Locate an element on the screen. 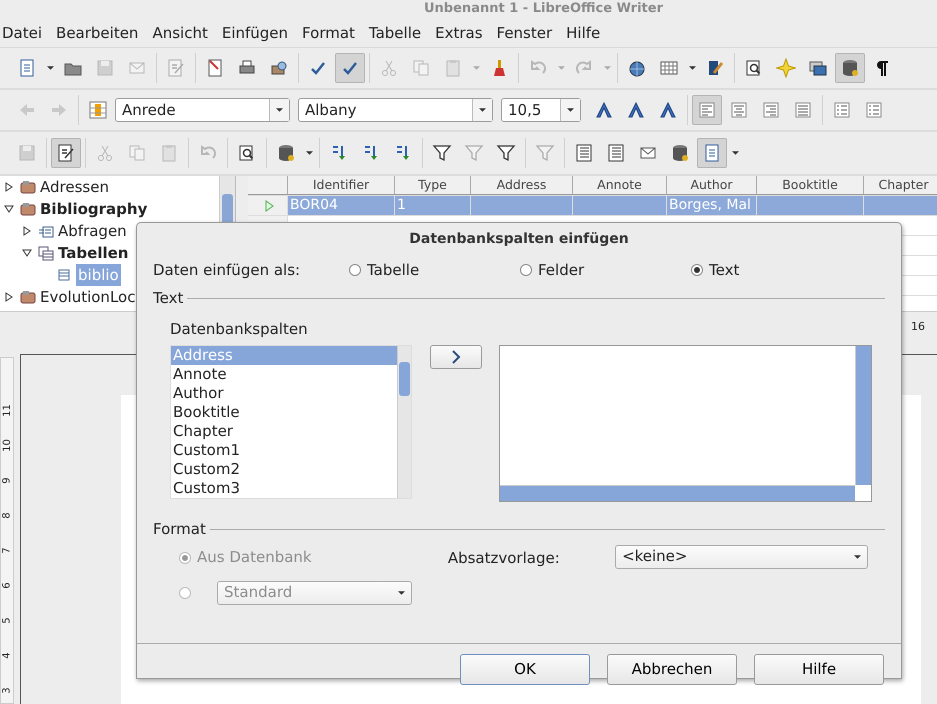 This screenshot has width=937, height=704. list-item: Custom3 is located at coordinates (284, 488).